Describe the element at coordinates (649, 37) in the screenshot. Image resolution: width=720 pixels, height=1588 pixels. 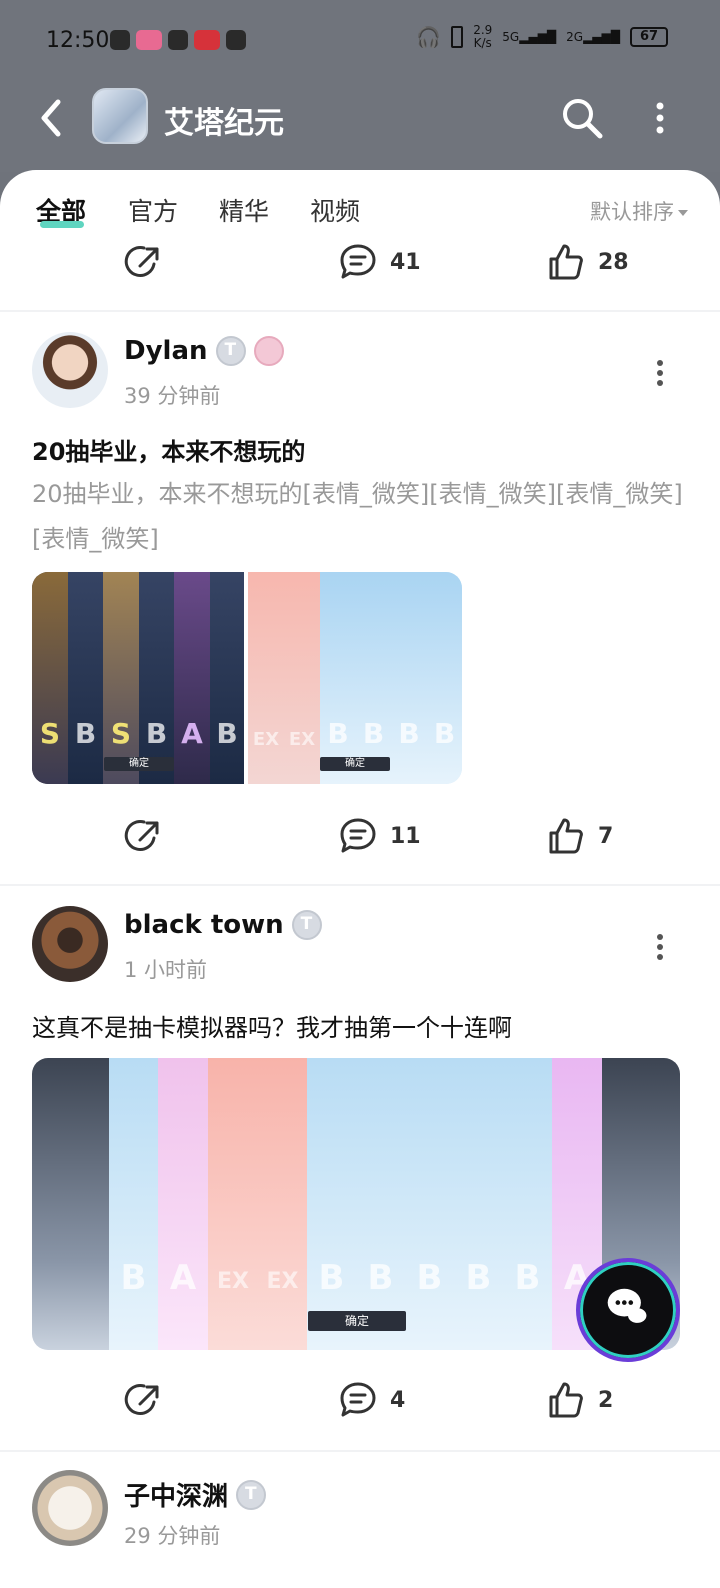
I see `battery-icon: 67` at that location.